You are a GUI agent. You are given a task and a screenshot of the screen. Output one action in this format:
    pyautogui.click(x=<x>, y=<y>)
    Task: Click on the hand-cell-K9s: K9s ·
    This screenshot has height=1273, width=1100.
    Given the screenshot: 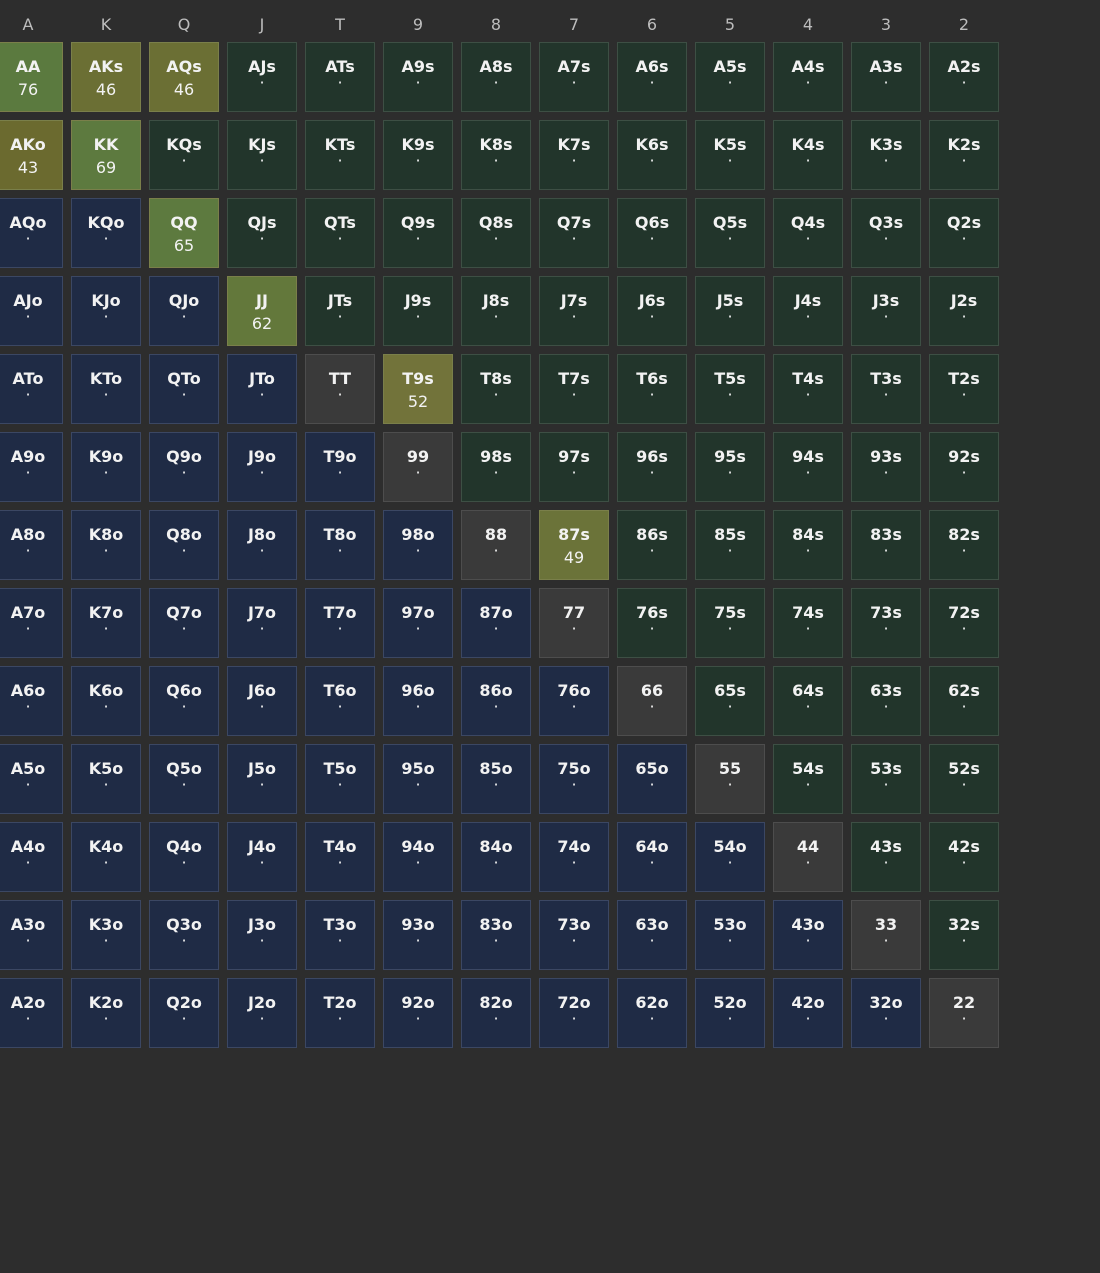 What is the action you would take?
    pyautogui.click(x=418, y=155)
    